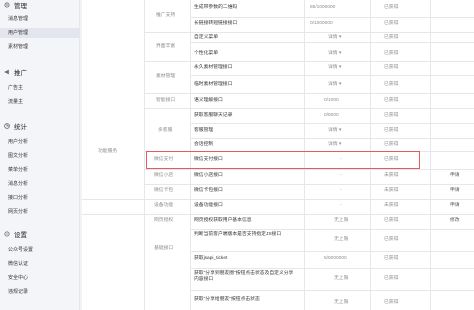  I want to click on api-name: 设备功能接口, so click(208, 205).